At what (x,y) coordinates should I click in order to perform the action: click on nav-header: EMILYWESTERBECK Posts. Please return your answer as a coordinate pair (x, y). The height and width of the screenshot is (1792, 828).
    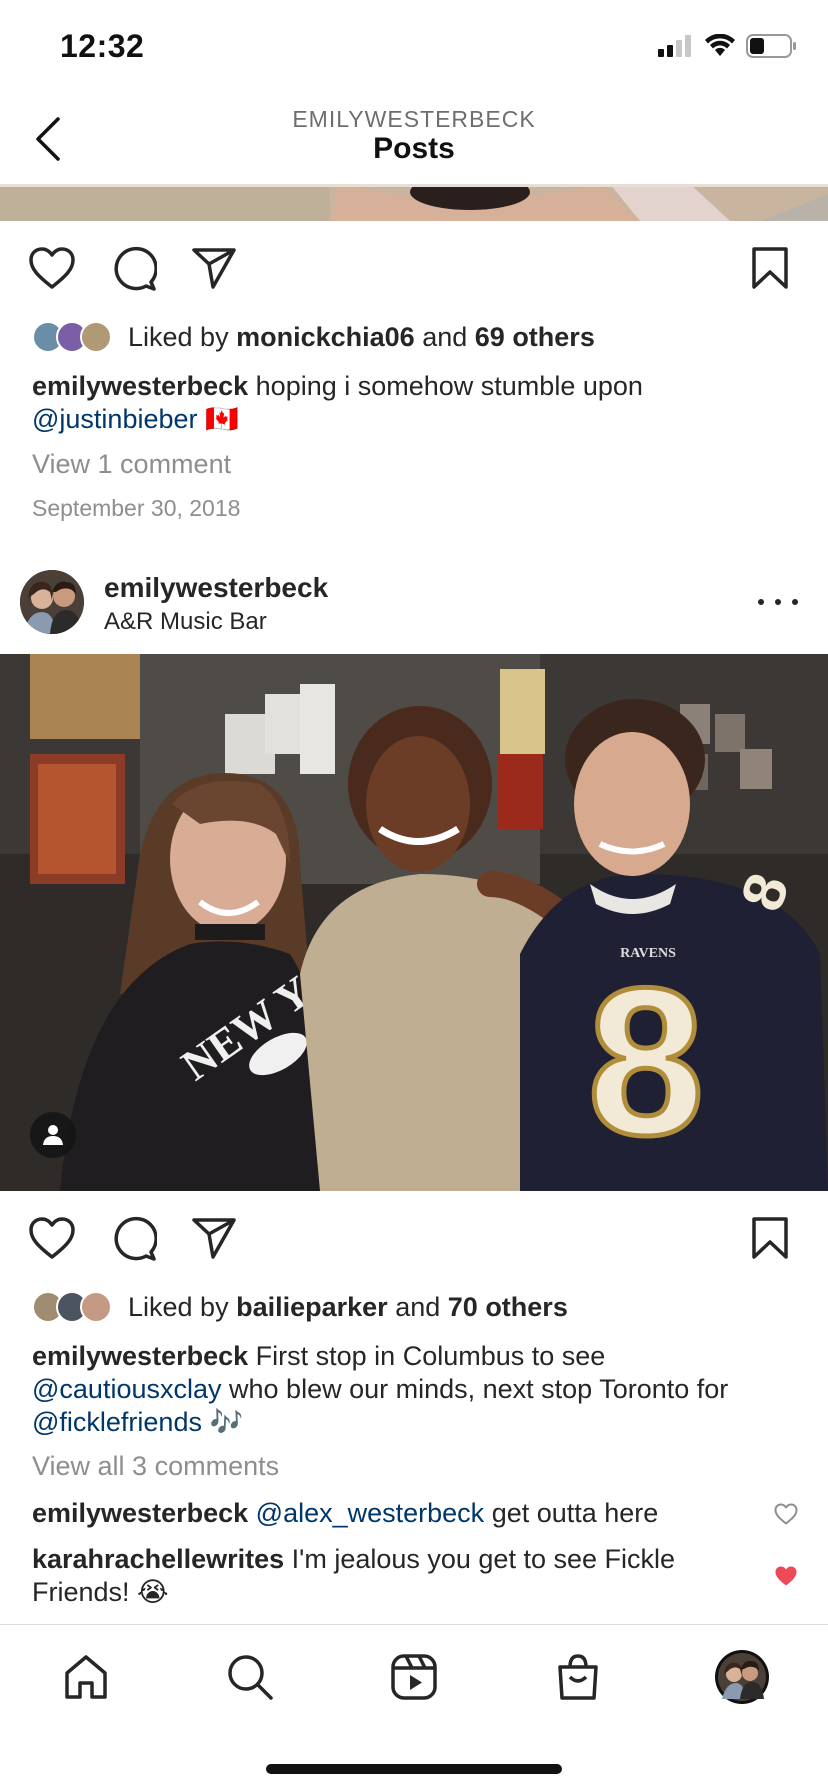
    Looking at the image, I should click on (414, 142).